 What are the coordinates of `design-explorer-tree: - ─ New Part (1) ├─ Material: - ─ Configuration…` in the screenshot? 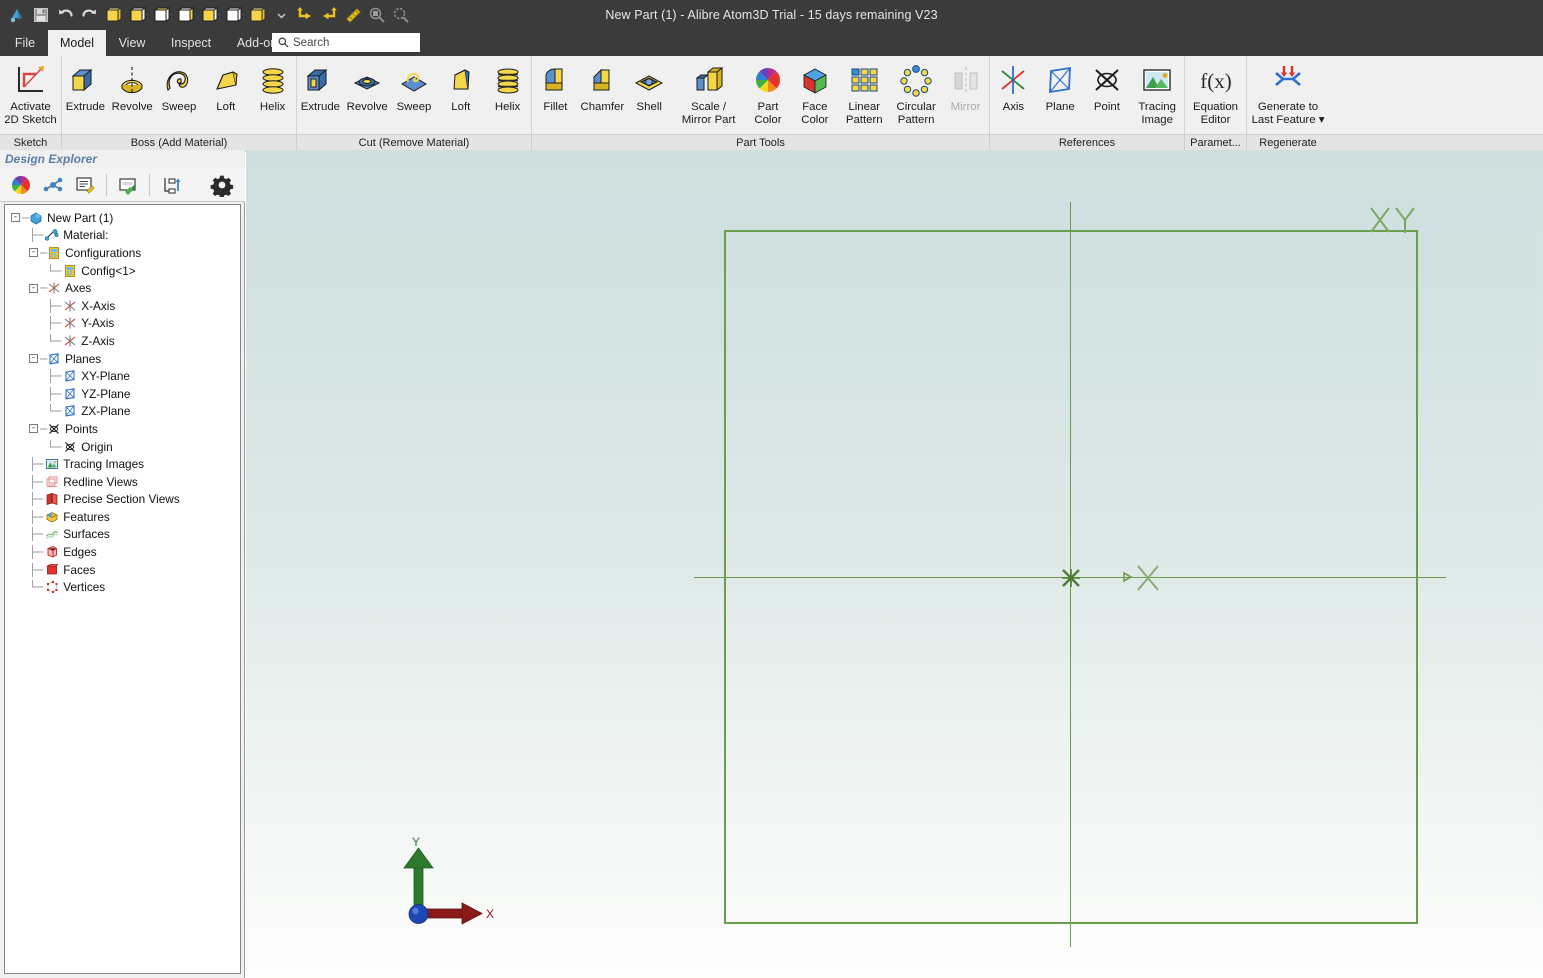 It's located at (122, 589).